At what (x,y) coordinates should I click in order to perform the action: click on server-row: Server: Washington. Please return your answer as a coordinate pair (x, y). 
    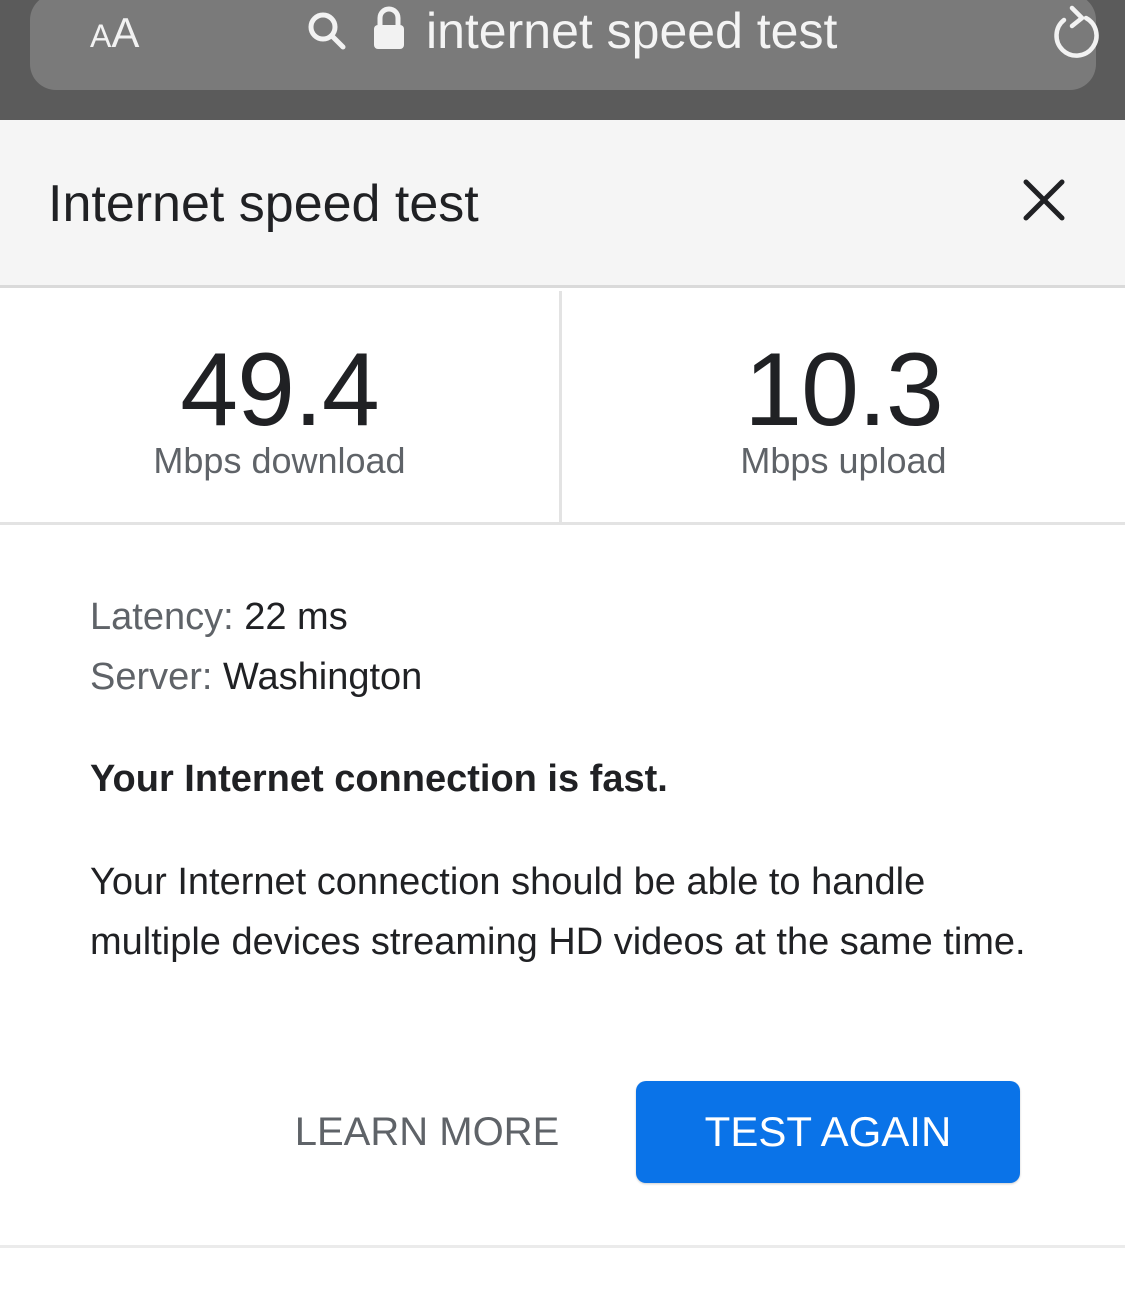
    Looking at the image, I should click on (570, 684).